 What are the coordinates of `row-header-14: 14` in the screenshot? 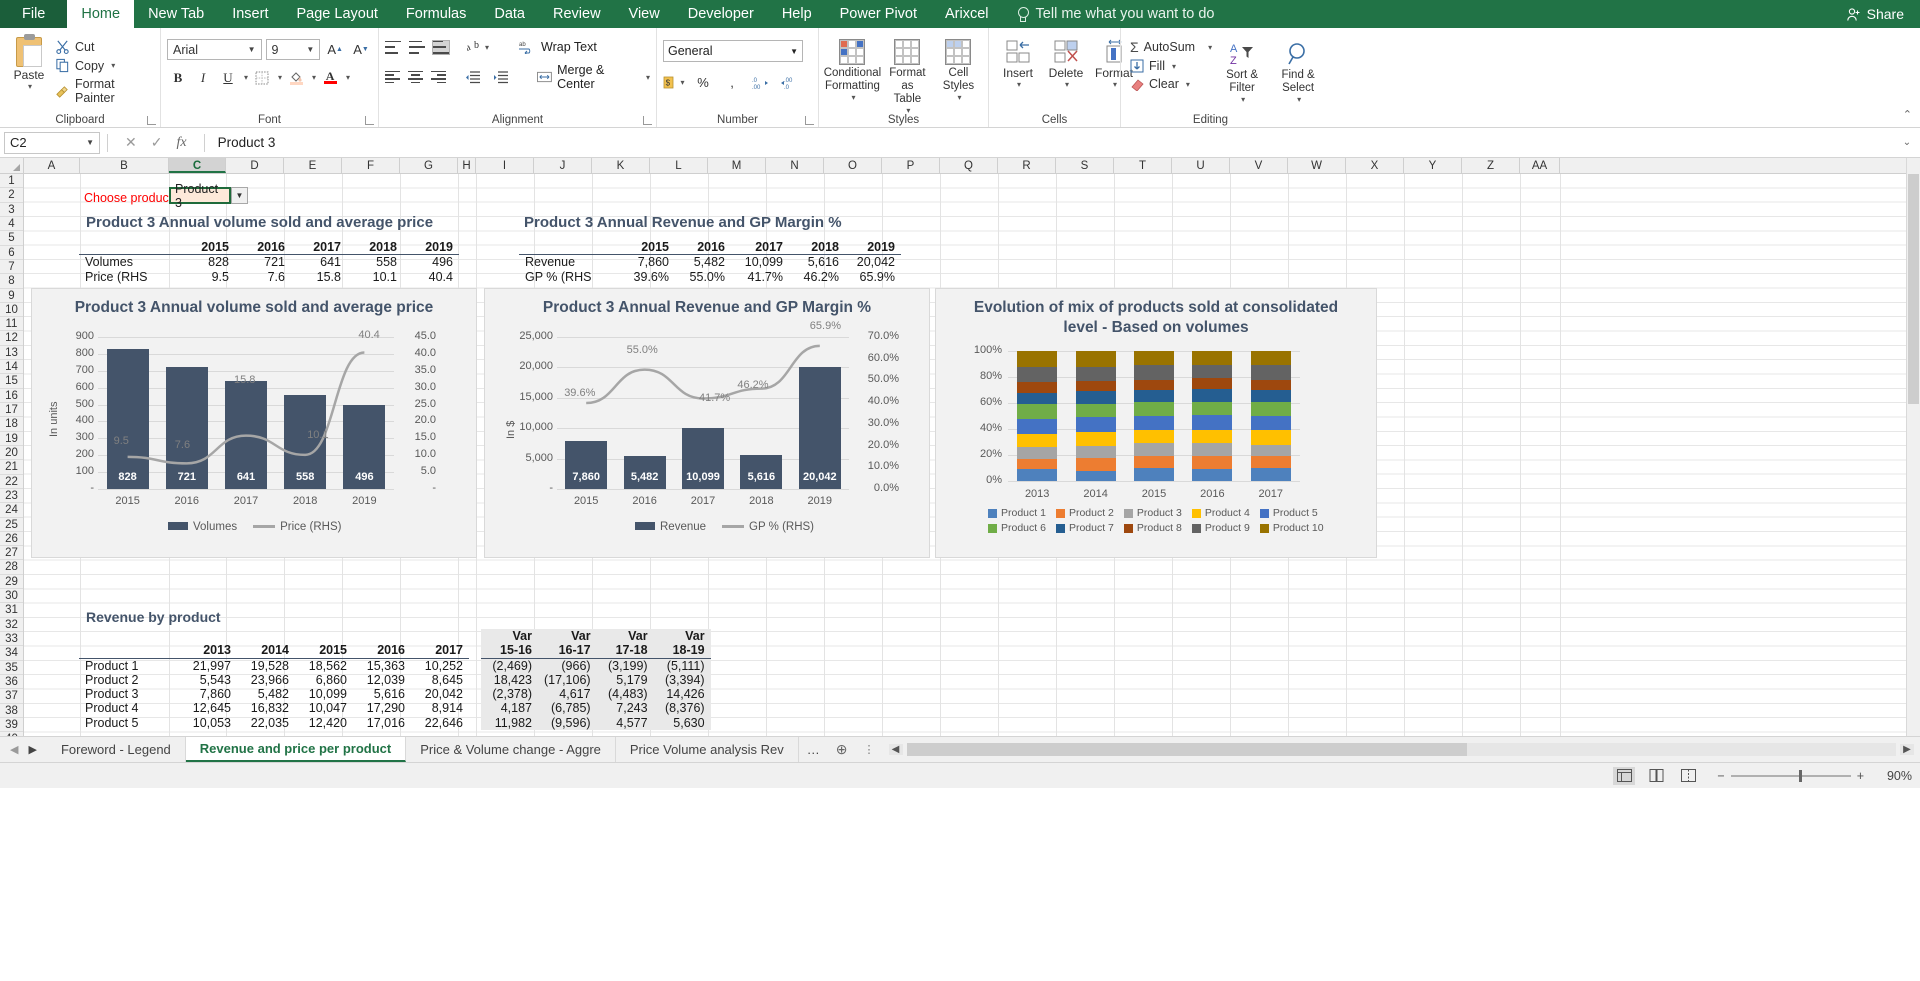 It's located at (11, 367).